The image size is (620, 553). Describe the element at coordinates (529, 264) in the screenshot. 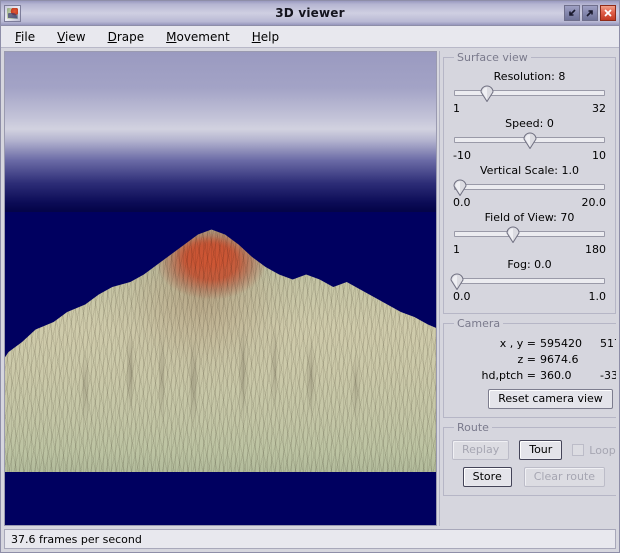

I see `fog-label: Fog: 0.0` at that location.